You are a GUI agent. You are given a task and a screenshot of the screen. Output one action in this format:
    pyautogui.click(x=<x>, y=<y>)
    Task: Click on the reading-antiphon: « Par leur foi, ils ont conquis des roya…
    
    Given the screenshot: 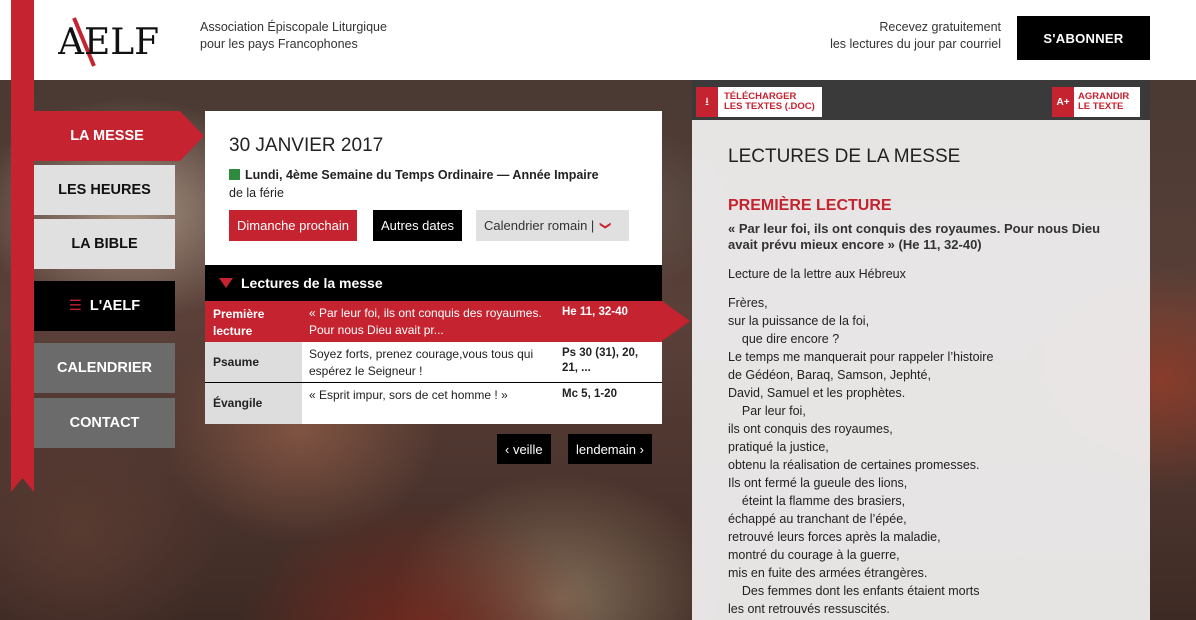 What is the action you would take?
    pyautogui.click(x=914, y=236)
    